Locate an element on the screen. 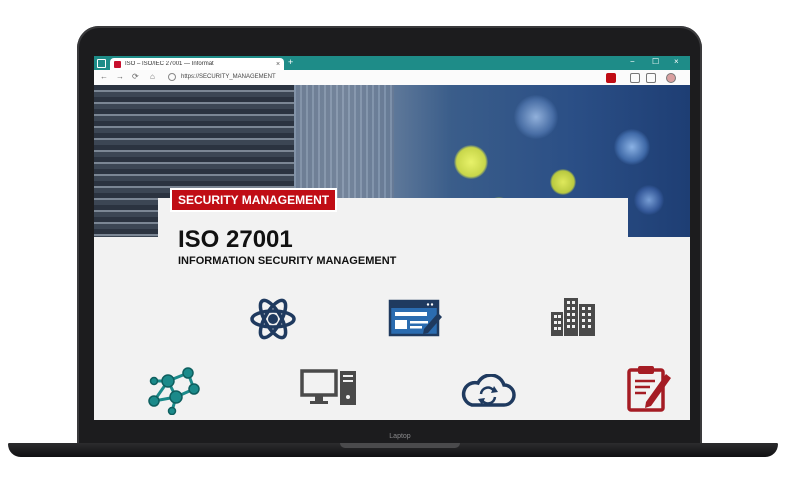  address-bar-row: ← → ⟳ ⌂ https://SECURITY_MANAGEMENT is located at coordinates (392, 78).